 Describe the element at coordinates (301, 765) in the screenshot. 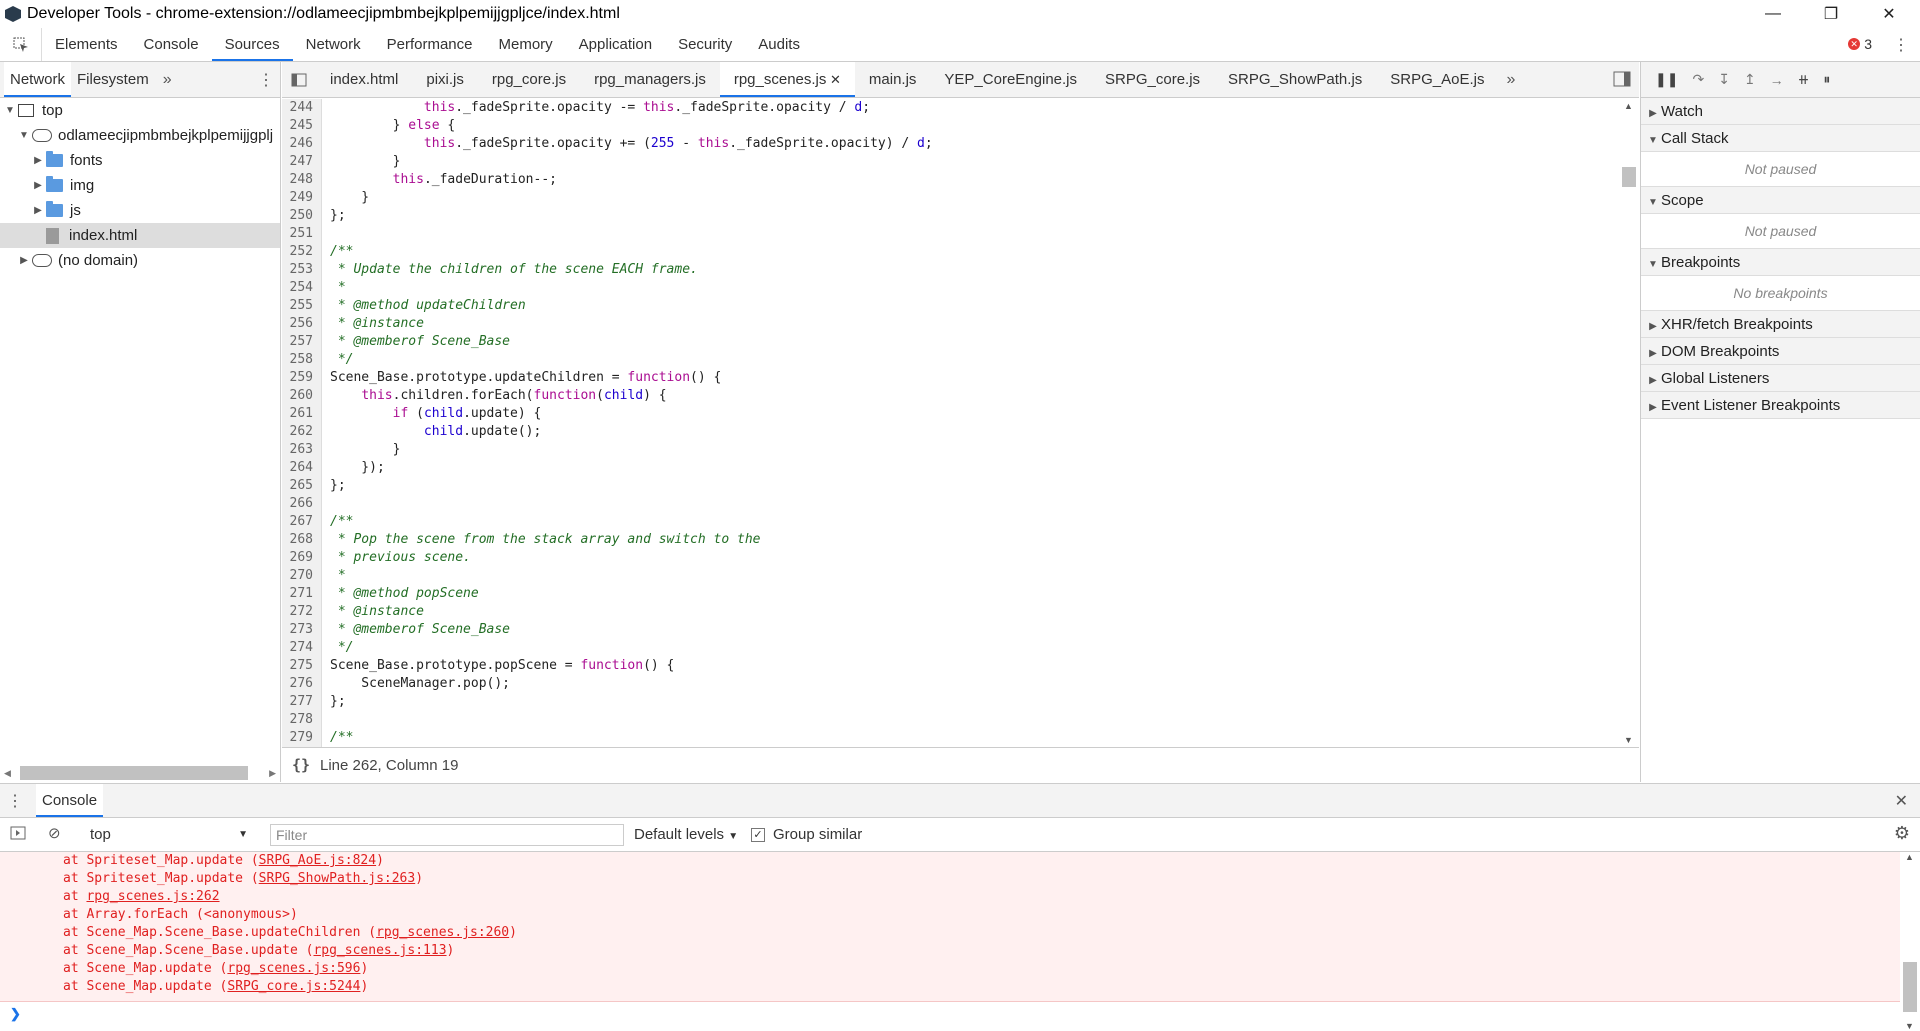

I see `pretty-print-icon: {}` at that location.